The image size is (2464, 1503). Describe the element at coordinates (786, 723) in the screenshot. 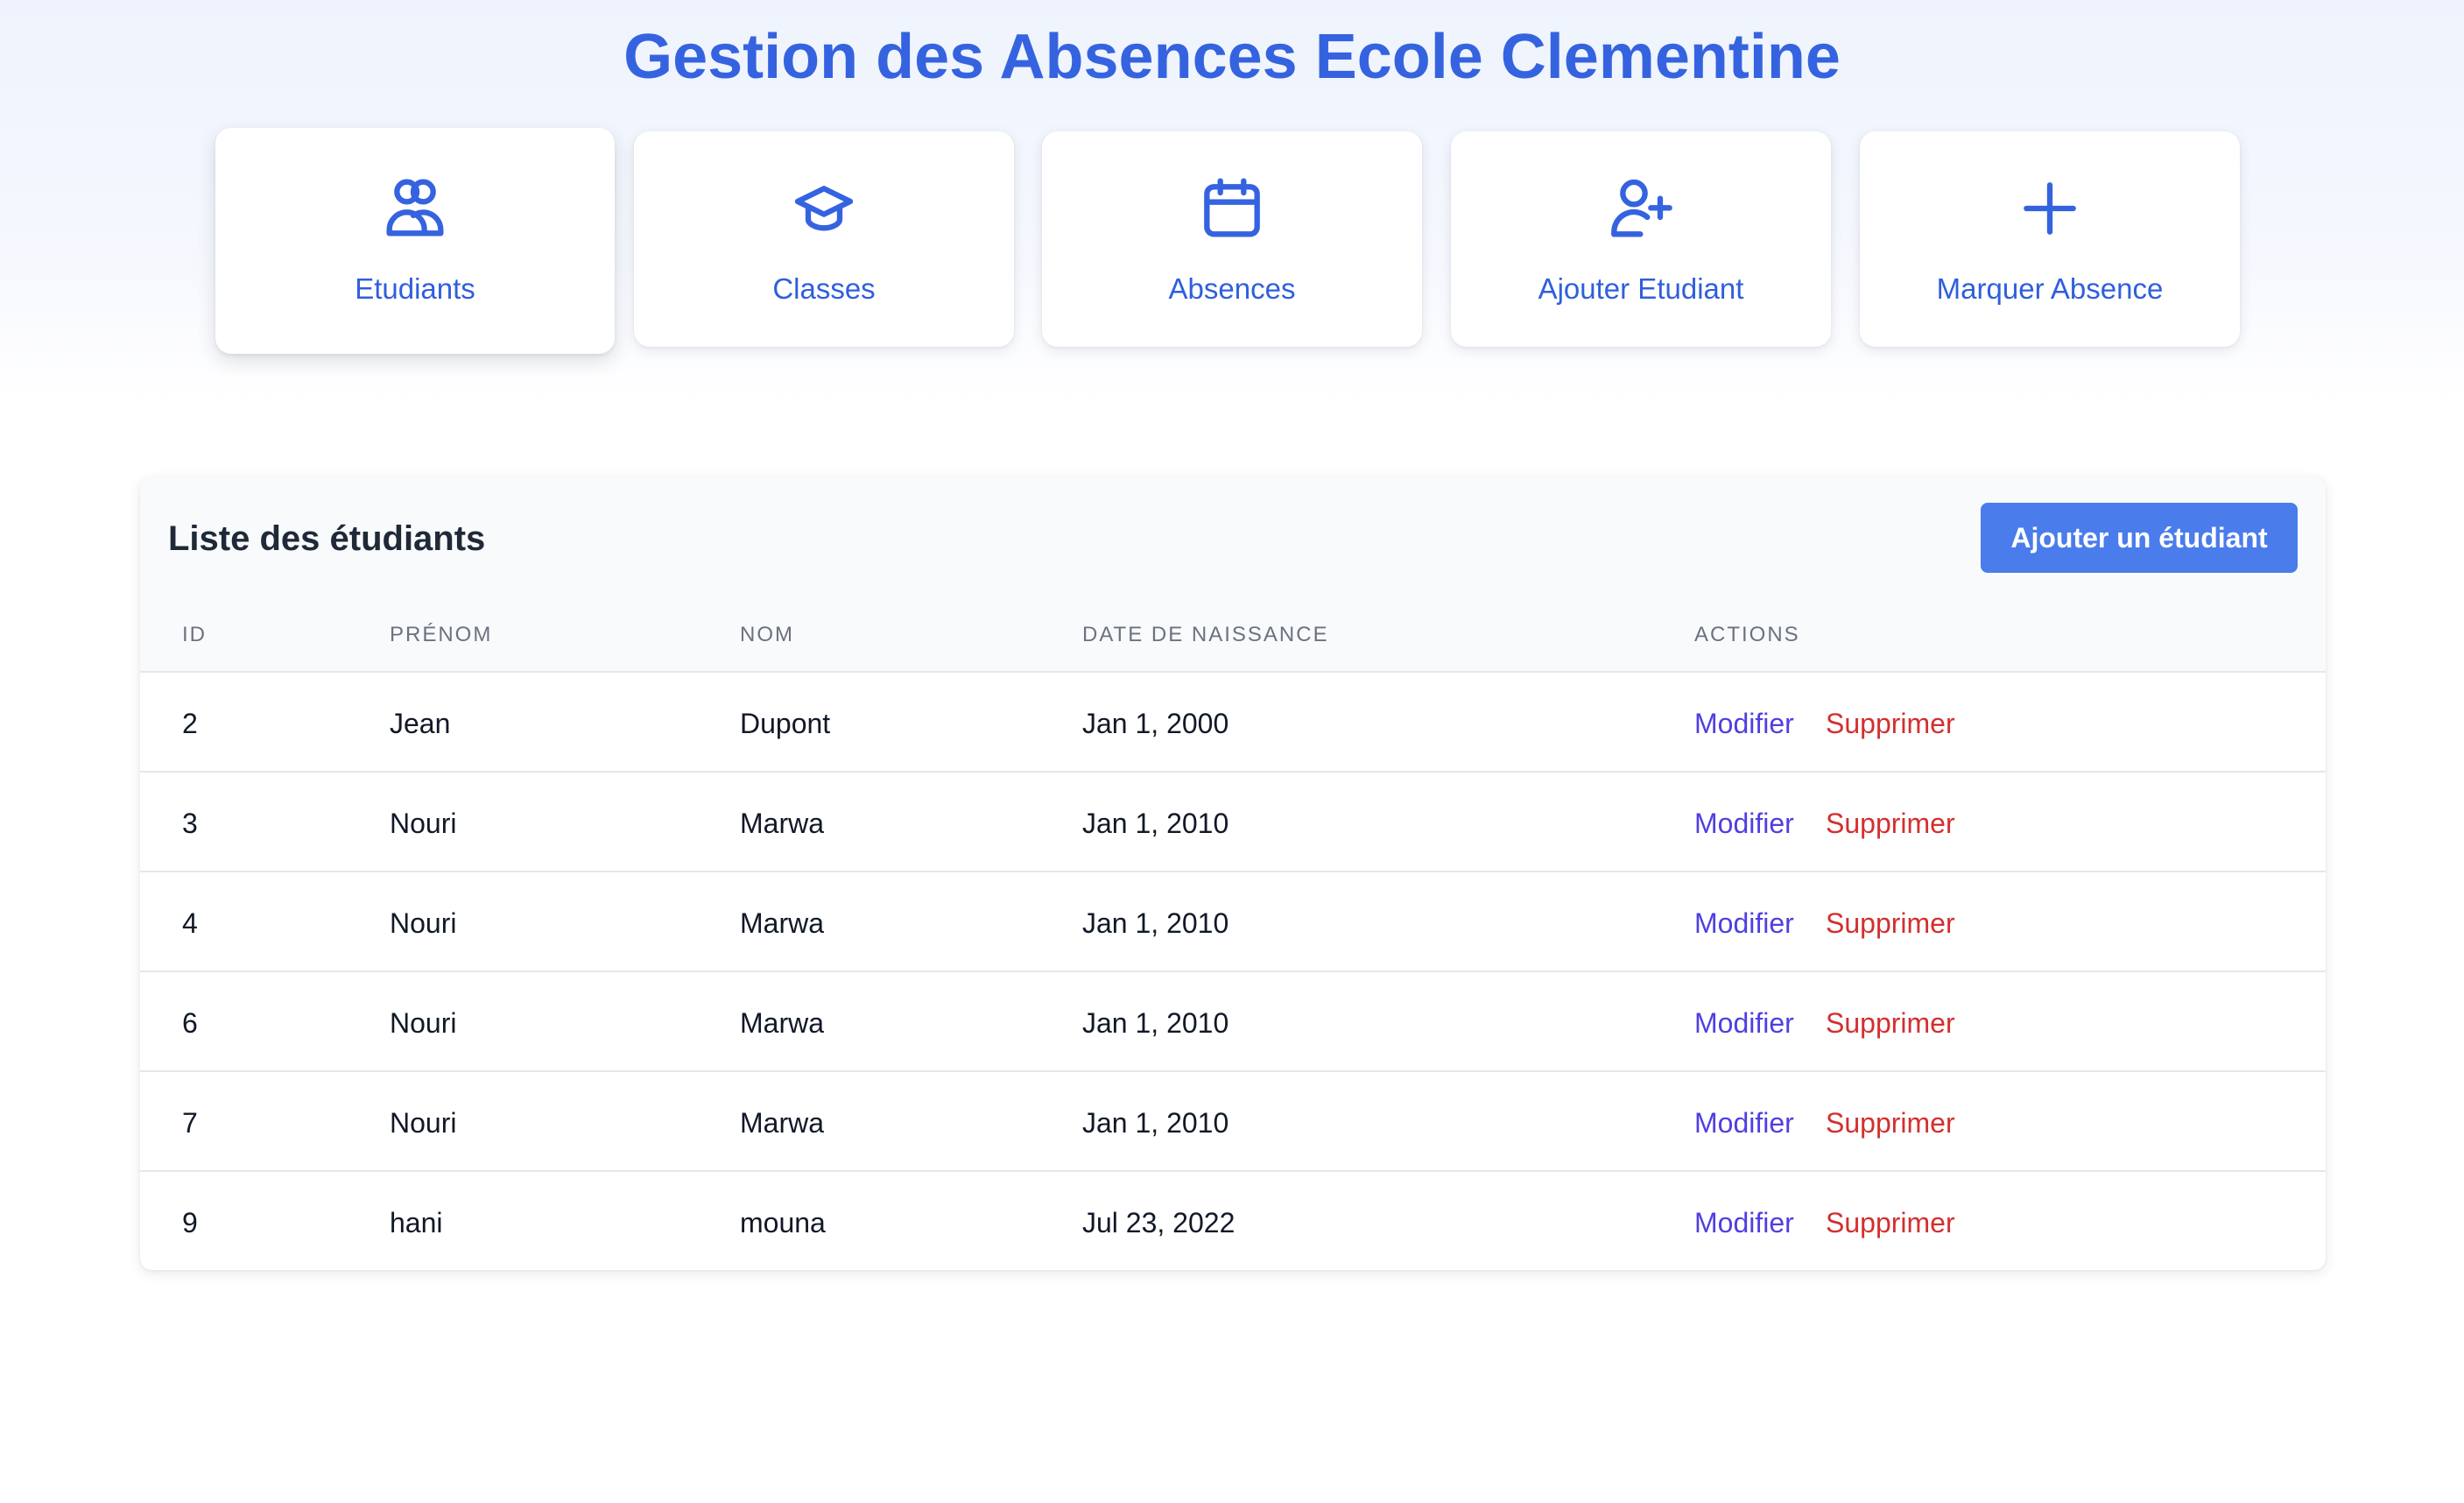

I see `cell-nom: Dupont` at that location.